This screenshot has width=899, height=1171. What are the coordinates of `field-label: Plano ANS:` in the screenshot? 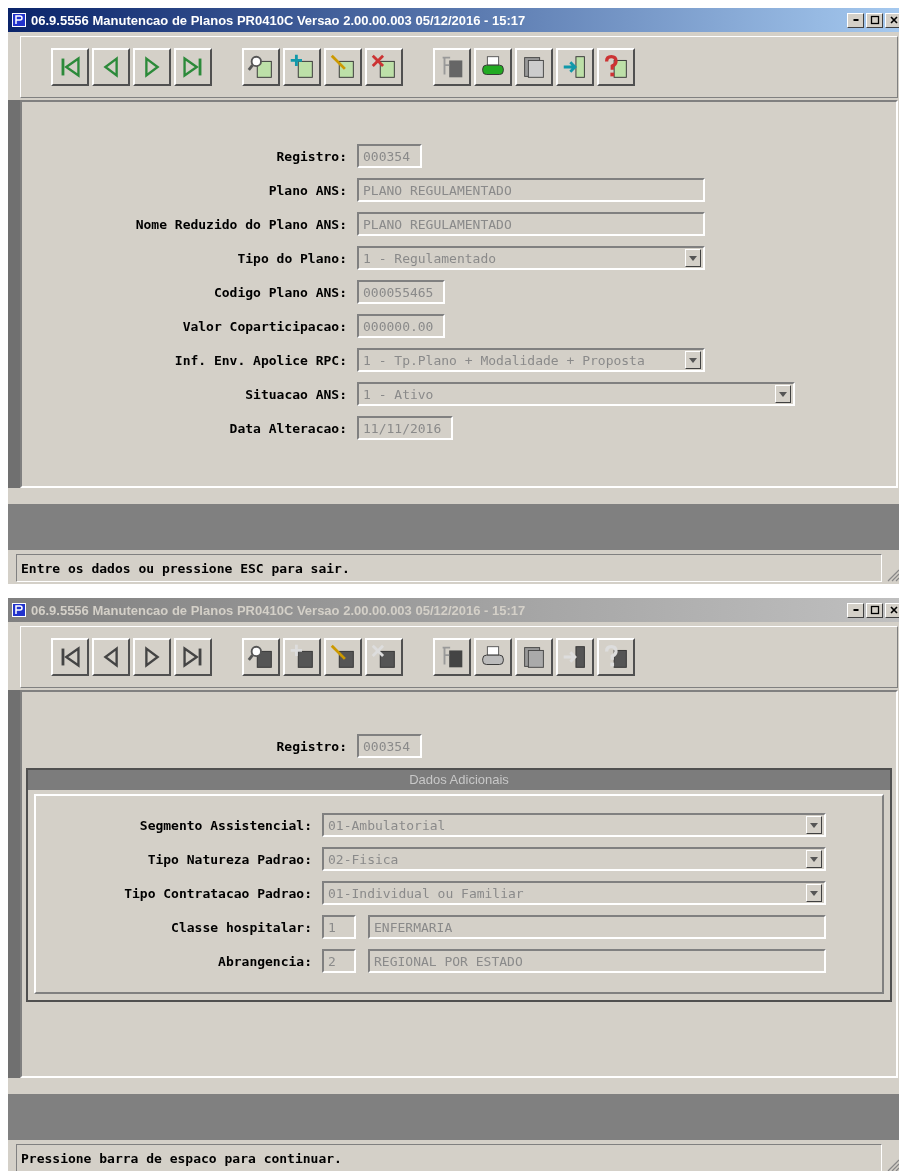 It's located at (307, 190).